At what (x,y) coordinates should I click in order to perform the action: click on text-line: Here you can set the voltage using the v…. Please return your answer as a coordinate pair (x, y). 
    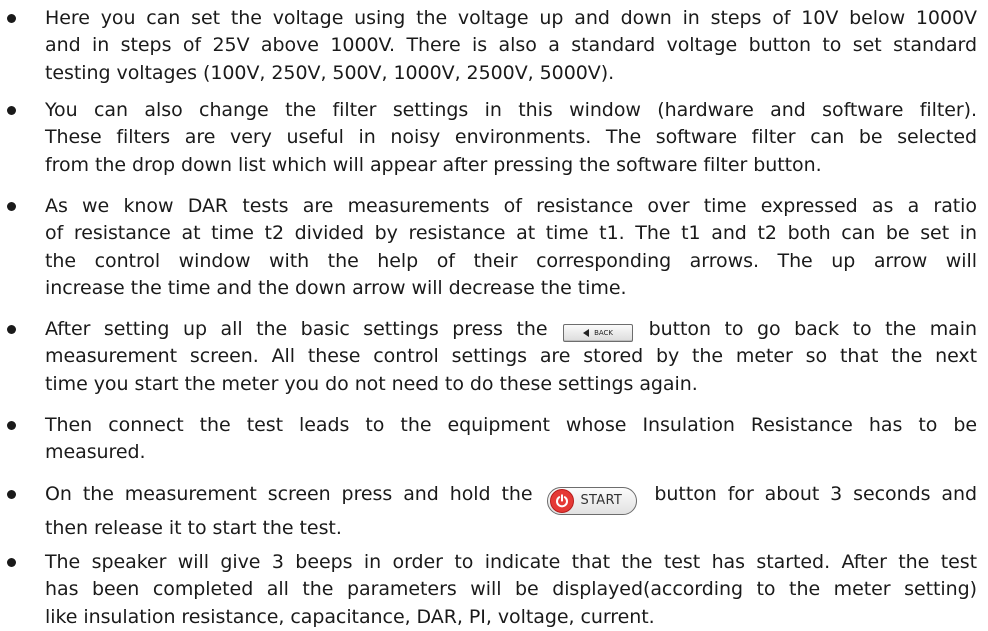
    Looking at the image, I should click on (511, 18).